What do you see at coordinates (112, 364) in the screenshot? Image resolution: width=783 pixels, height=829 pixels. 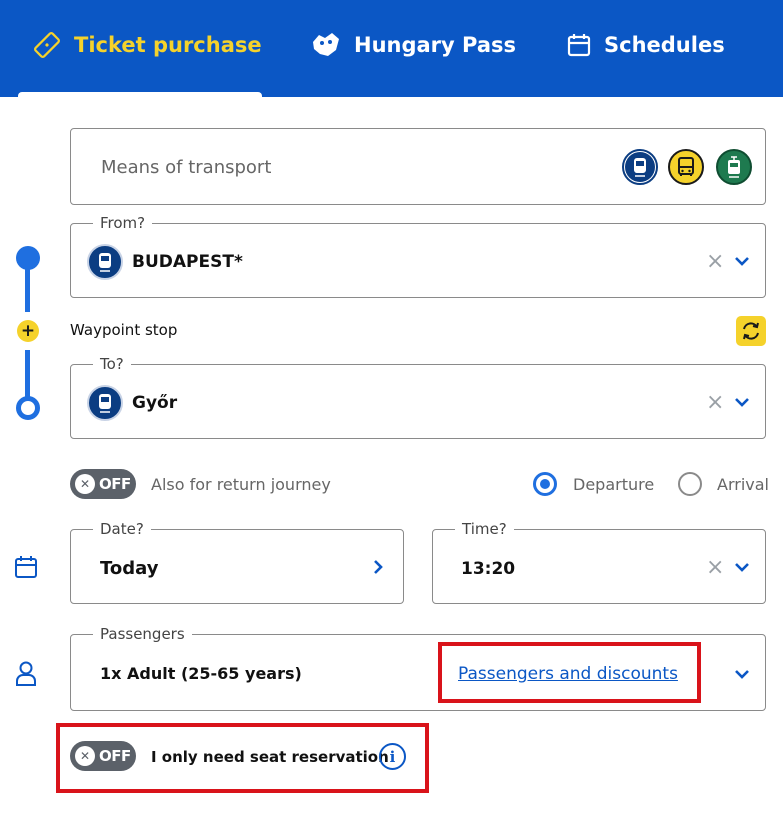 I see `to-legend: To?` at bounding box center [112, 364].